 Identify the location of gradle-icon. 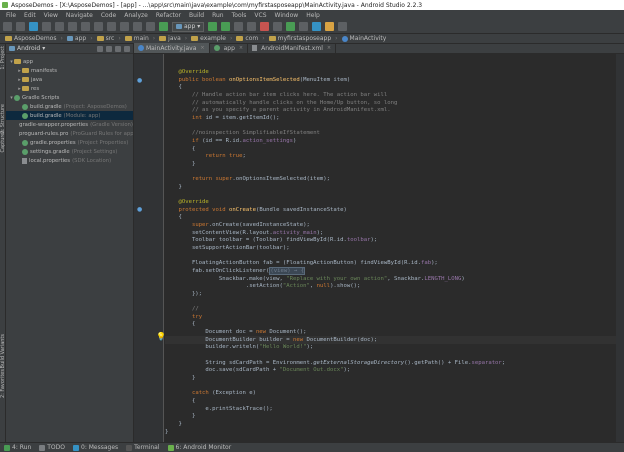
(25, 115).